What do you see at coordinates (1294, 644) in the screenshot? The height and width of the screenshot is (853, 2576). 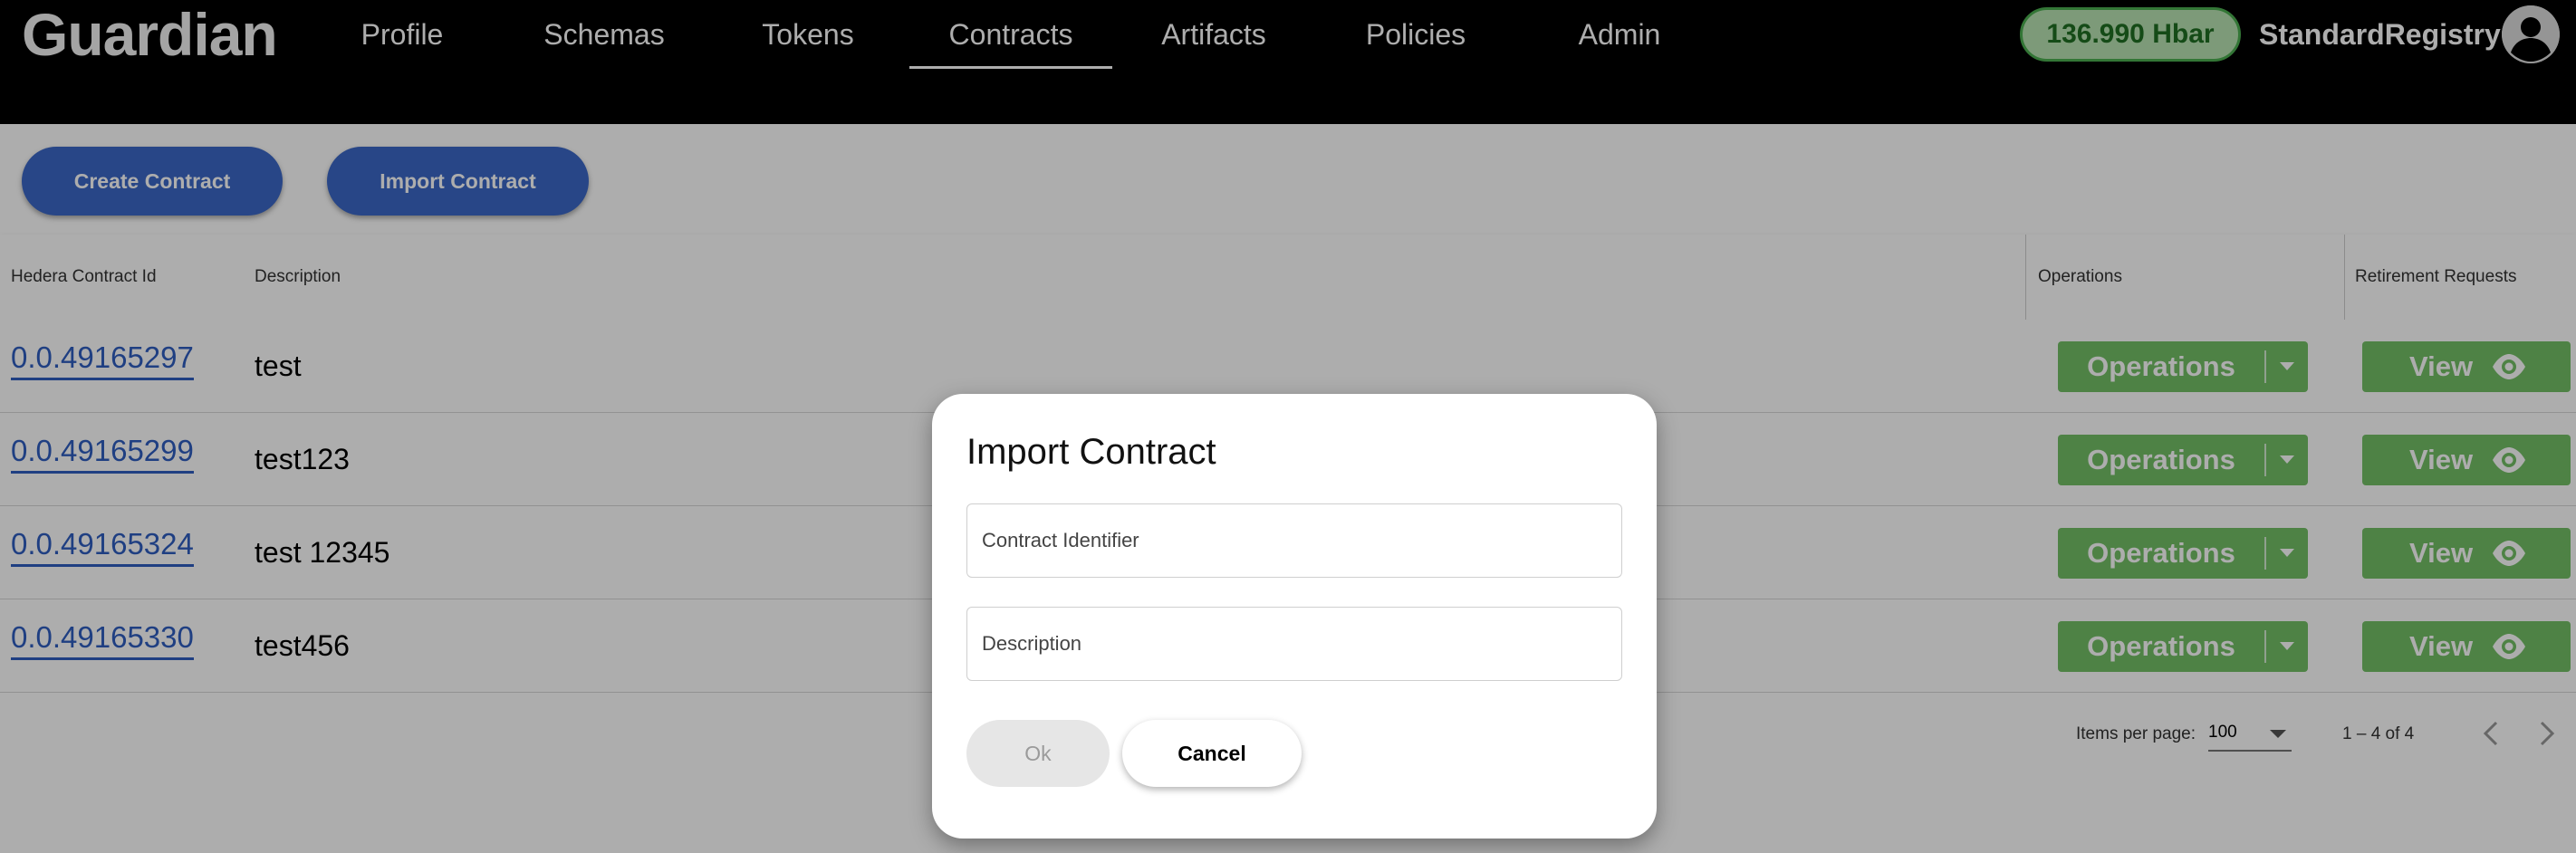 I see `description-input` at bounding box center [1294, 644].